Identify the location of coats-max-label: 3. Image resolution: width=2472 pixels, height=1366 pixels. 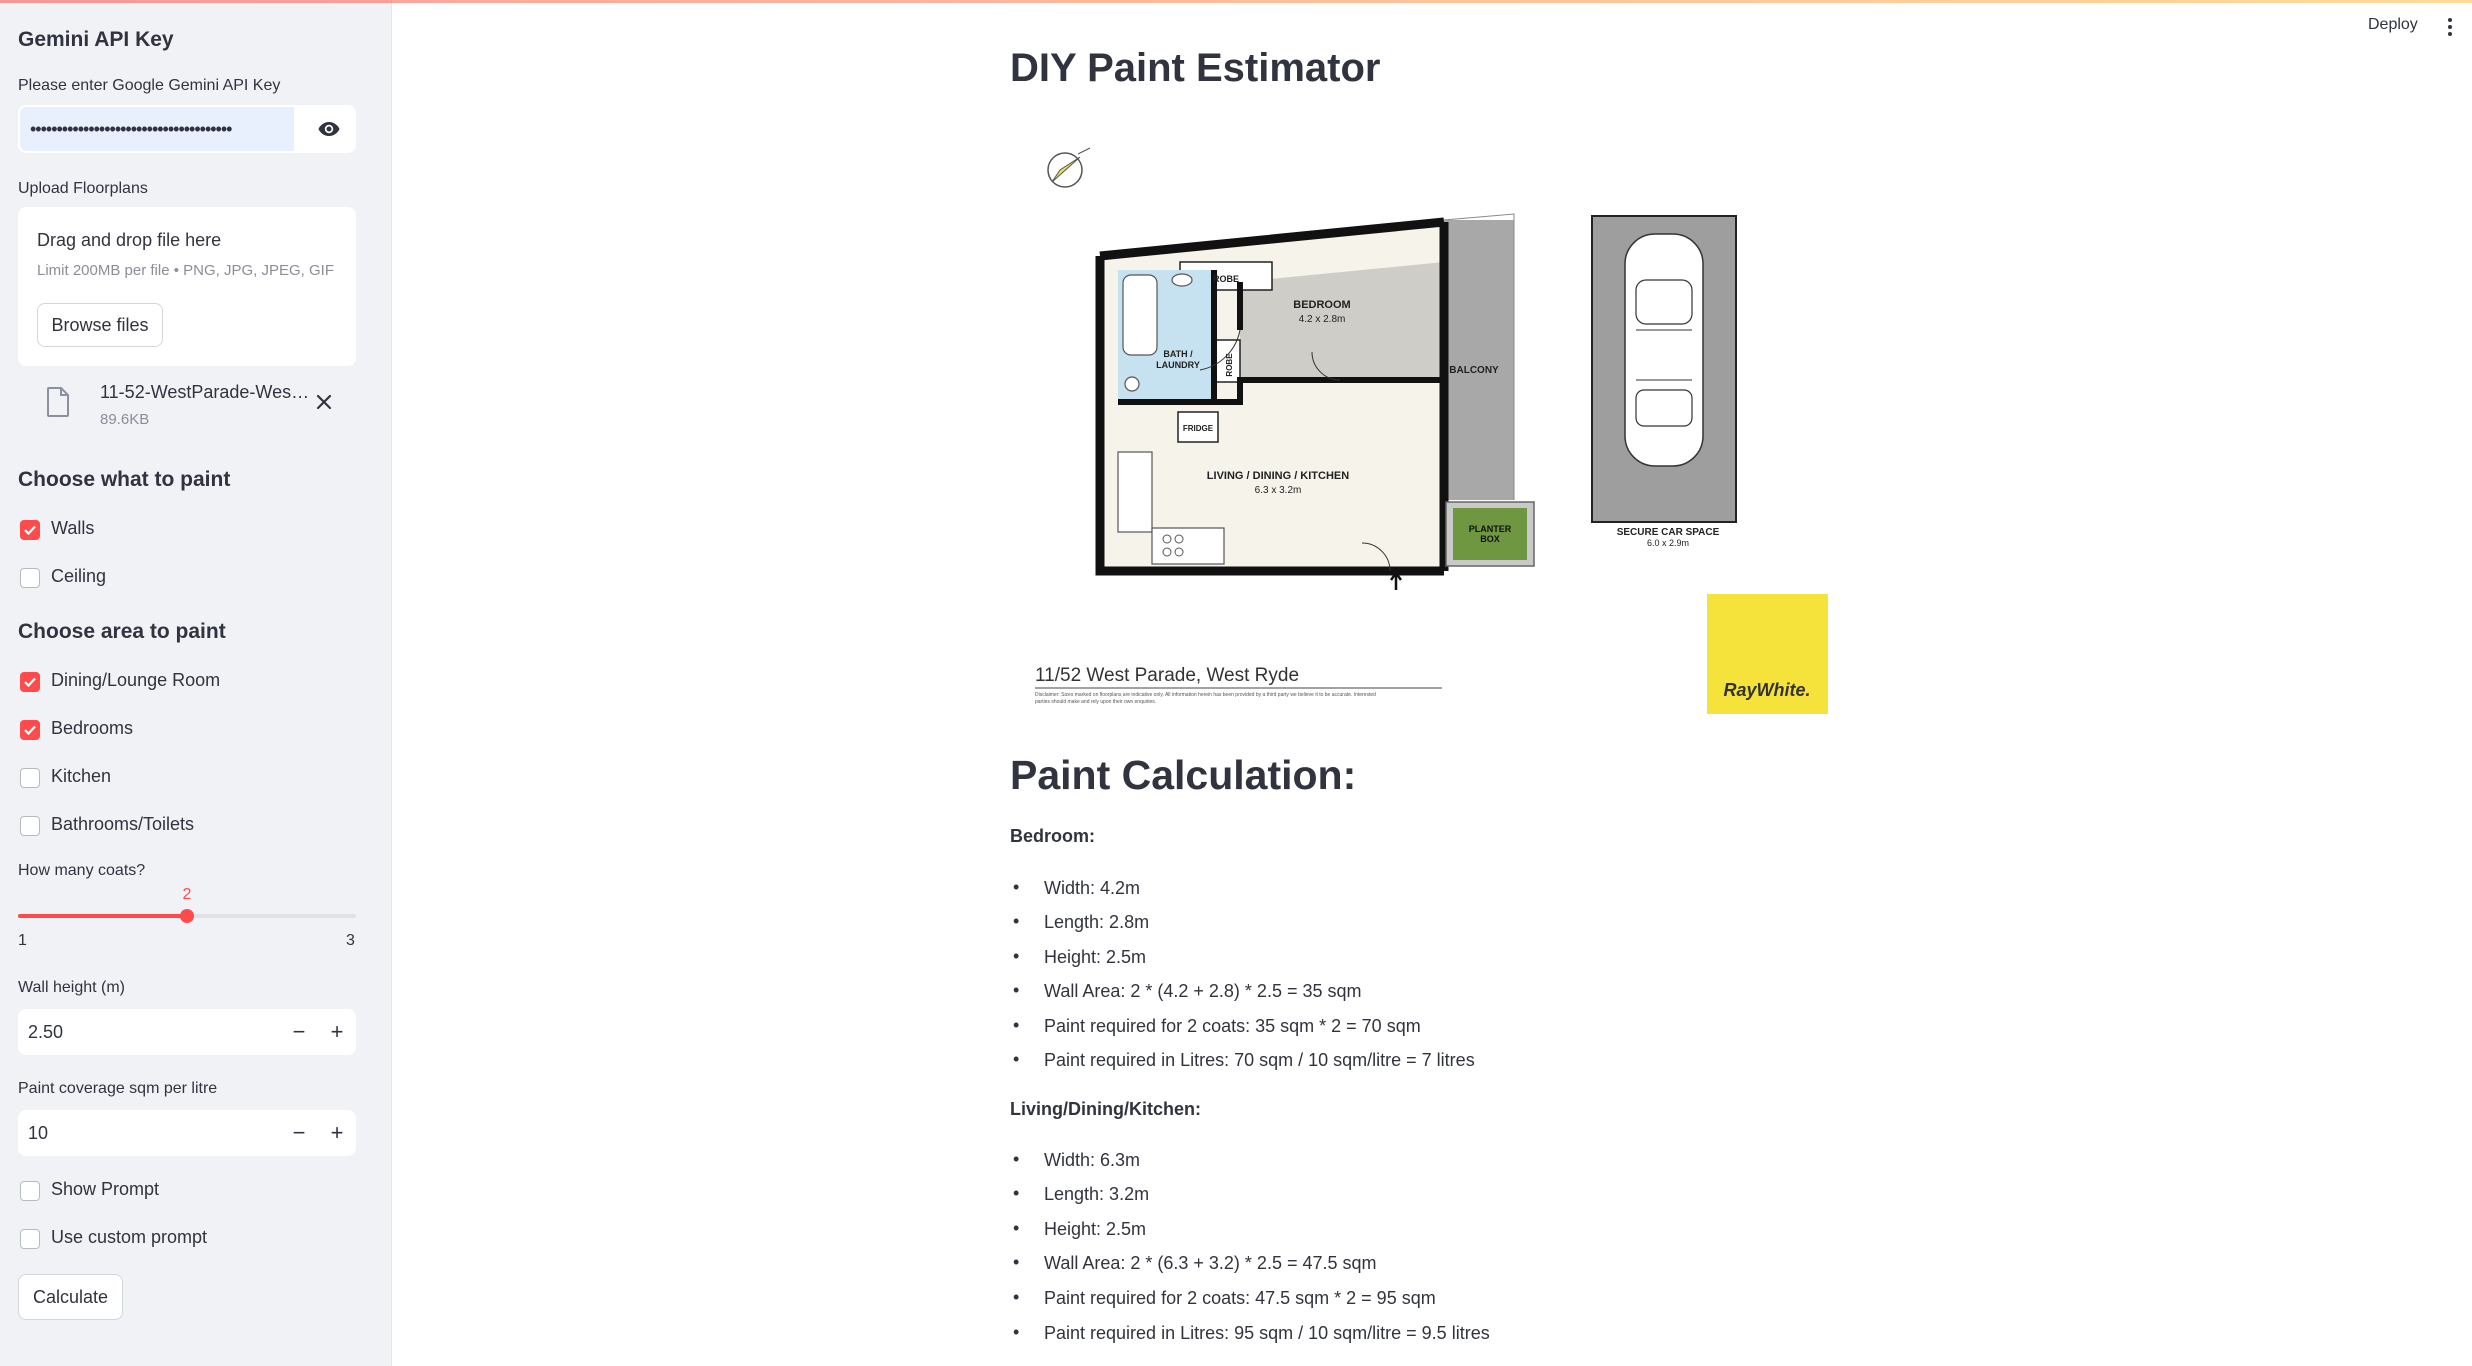
(350, 940).